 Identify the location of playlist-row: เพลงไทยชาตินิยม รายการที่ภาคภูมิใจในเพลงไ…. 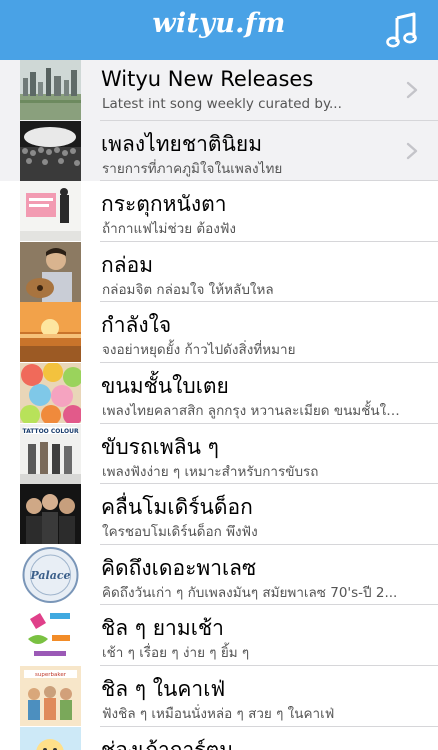
(219, 151).